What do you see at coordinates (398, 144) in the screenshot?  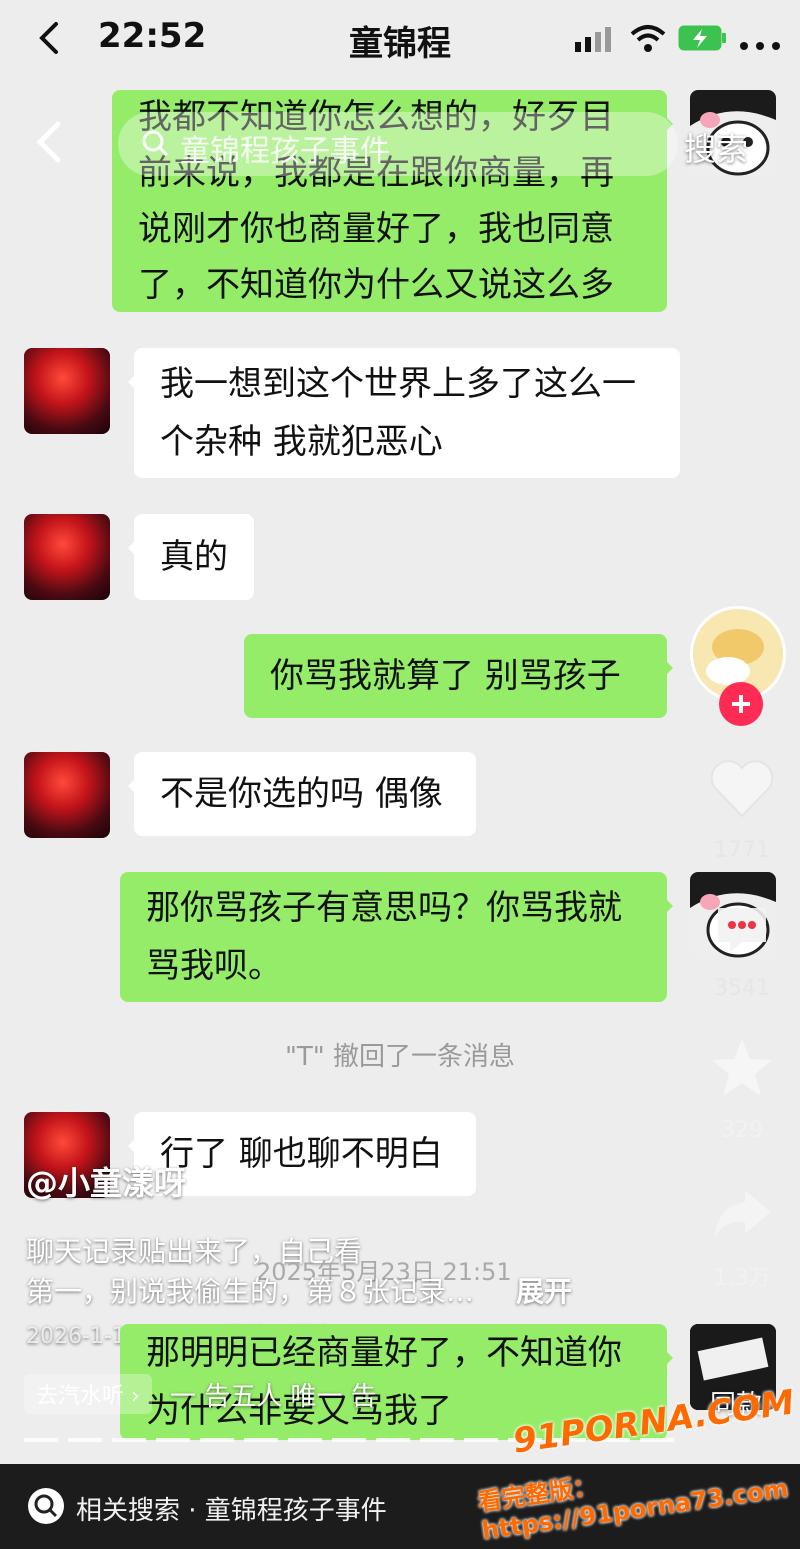 I see `overlay-search-bar: 童锦程孩子事件` at bounding box center [398, 144].